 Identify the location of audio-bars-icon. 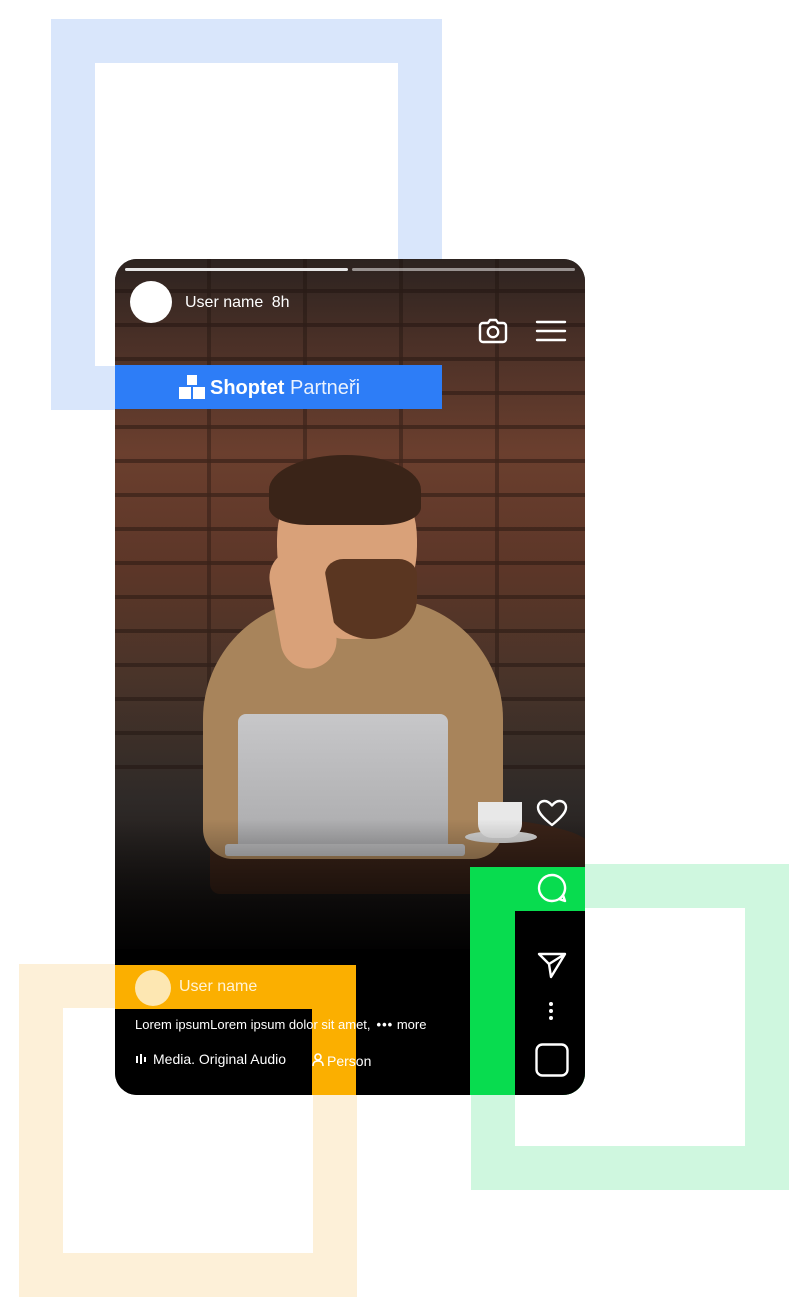
(141, 1060).